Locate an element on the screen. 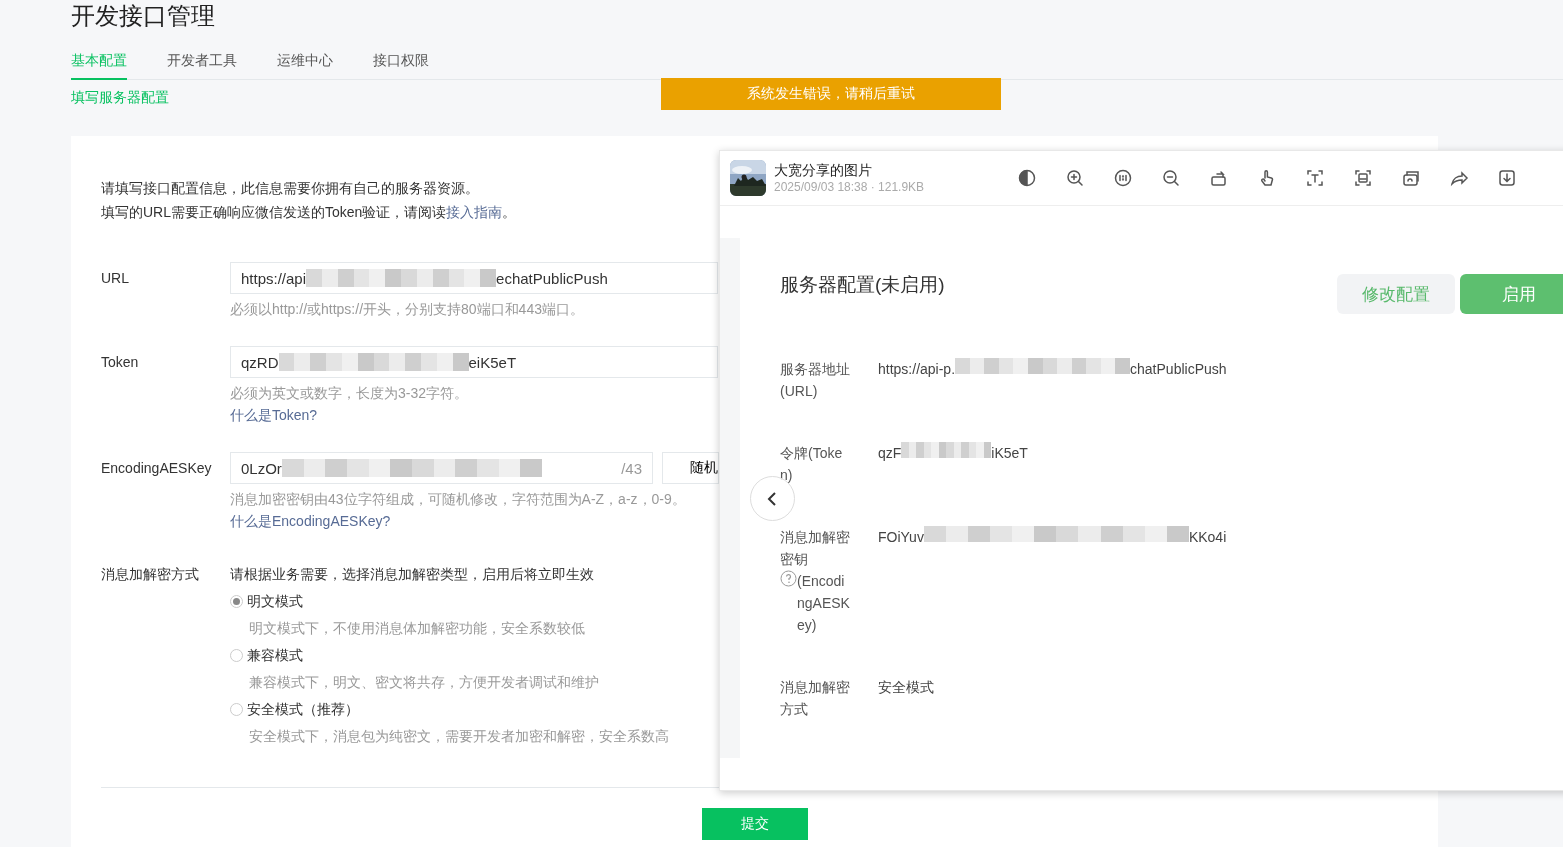 The height and width of the screenshot is (847, 1563). option-label: 明文模式 is located at coordinates (275, 601).